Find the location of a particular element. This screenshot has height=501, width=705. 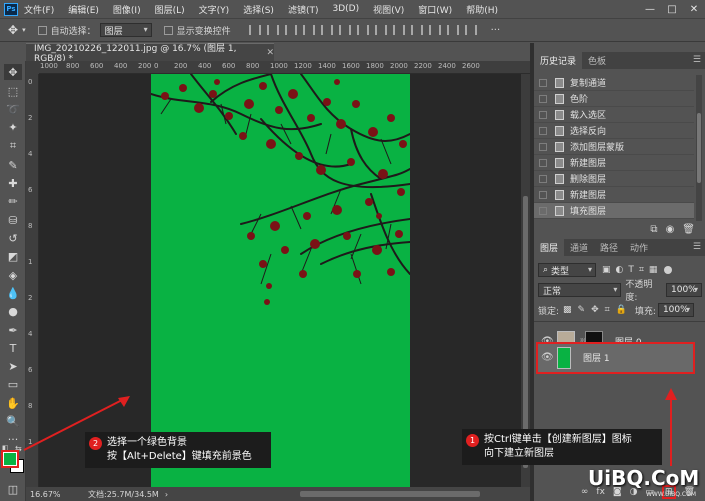

callout-number: 2 is located at coordinates (95, 443).